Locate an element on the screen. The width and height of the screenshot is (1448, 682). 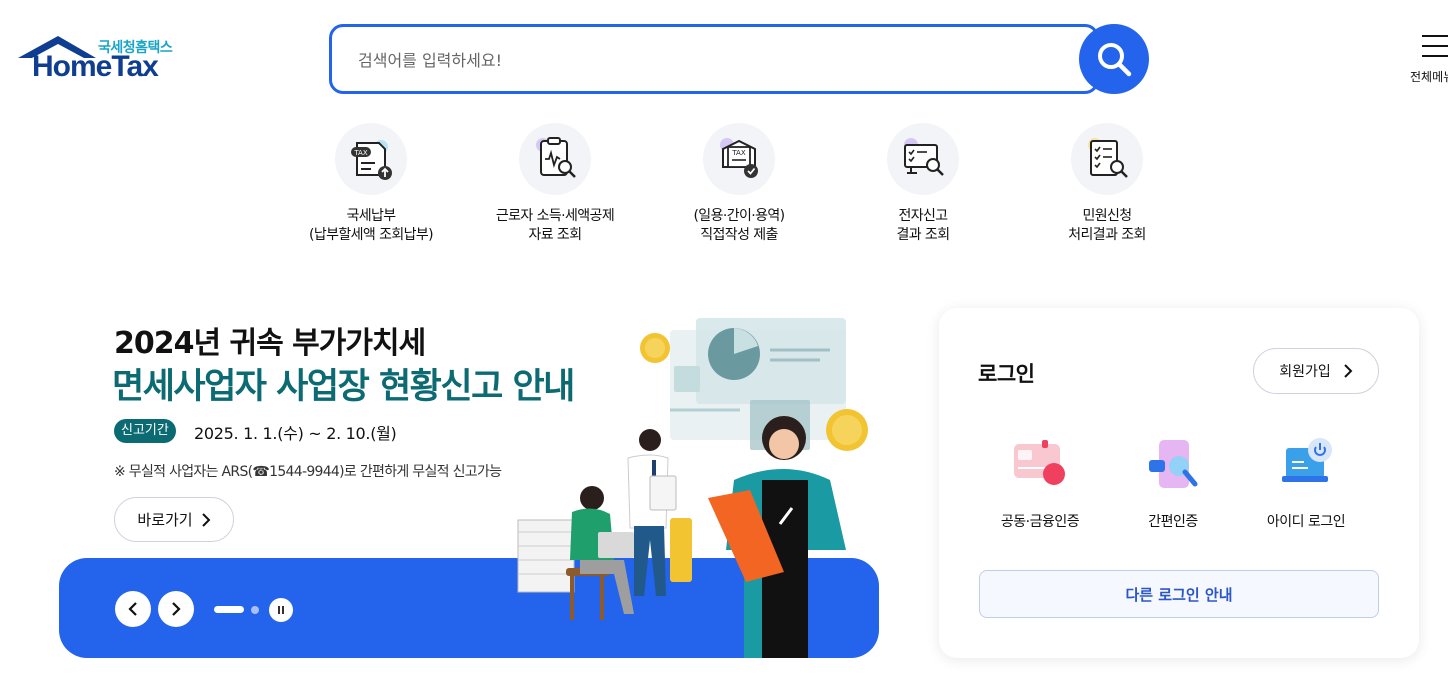
all-menu-label: 전체메뉴 is located at coordinates (1429, 77).